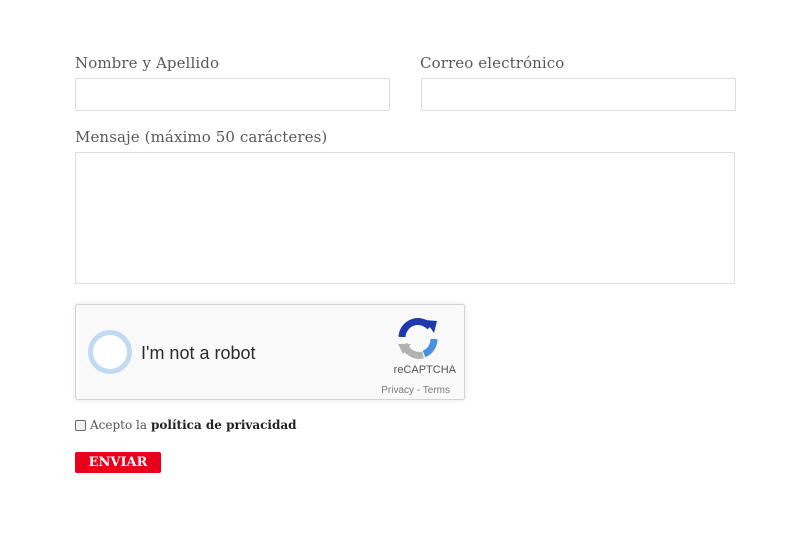  Describe the element at coordinates (492, 63) in the screenshot. I see `email-label: Correo electrónico` at that location.